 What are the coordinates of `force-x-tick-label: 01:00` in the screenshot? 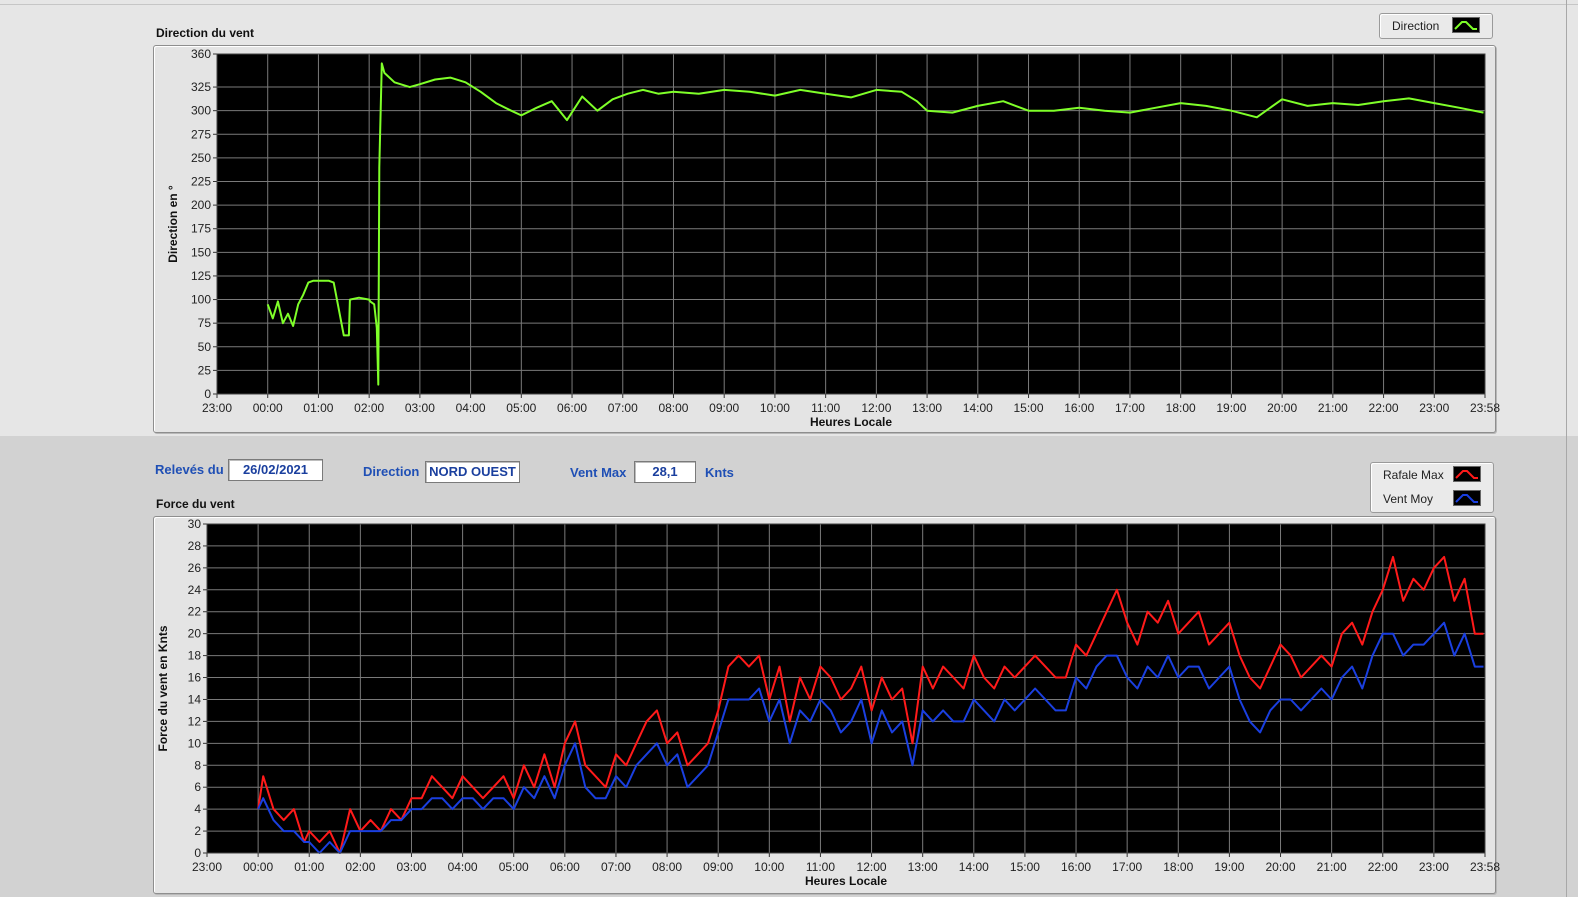 It's located at (309, 867).